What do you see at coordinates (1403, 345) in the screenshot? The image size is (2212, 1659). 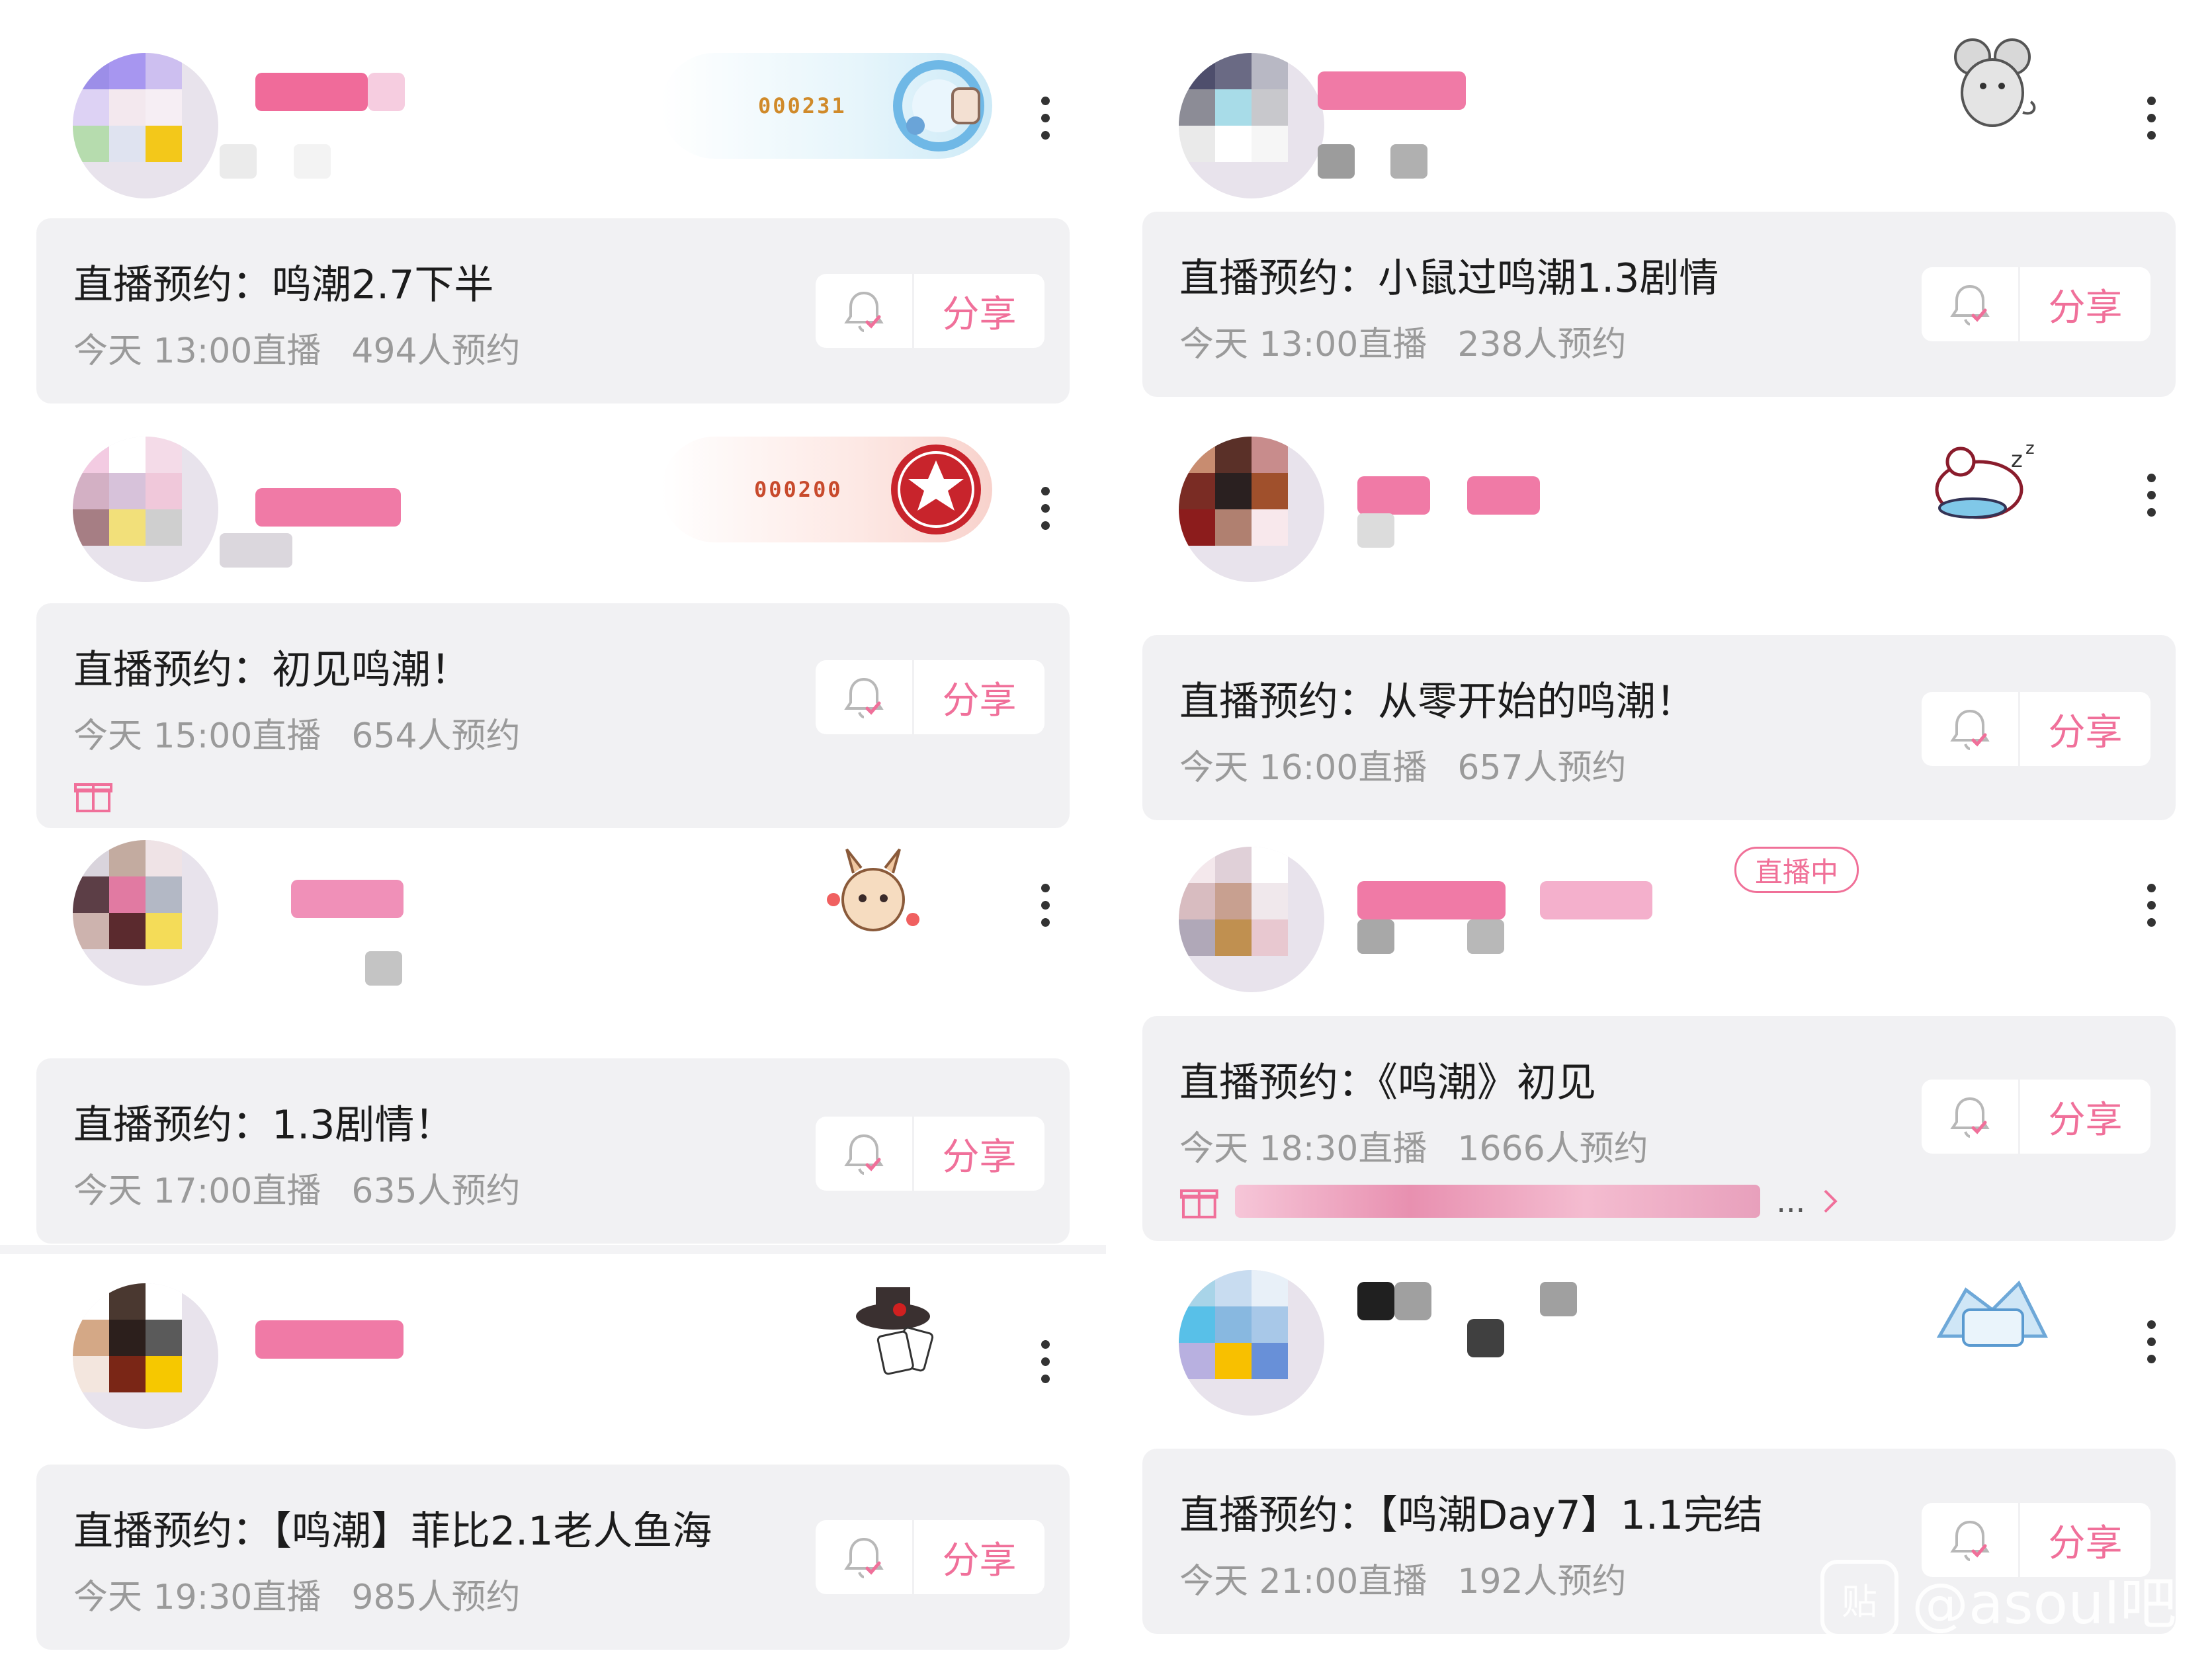 I see `reservation-meta: 今天 13:00直播 238人预约` at bounding box center [1403, 345].